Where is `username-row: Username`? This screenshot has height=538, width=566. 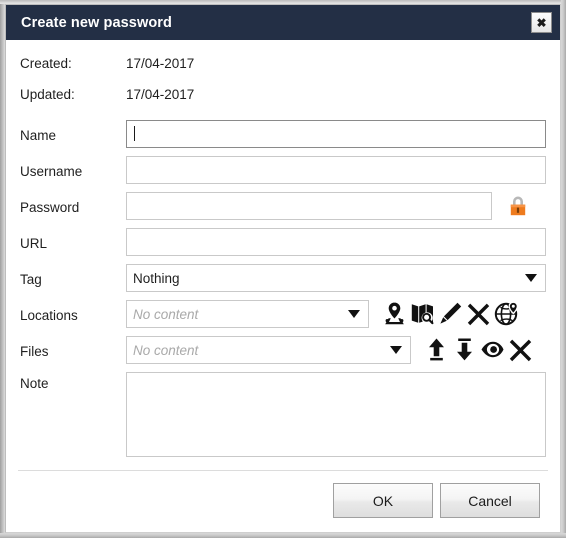 username-row: Username is located at coordinates (283, 171).